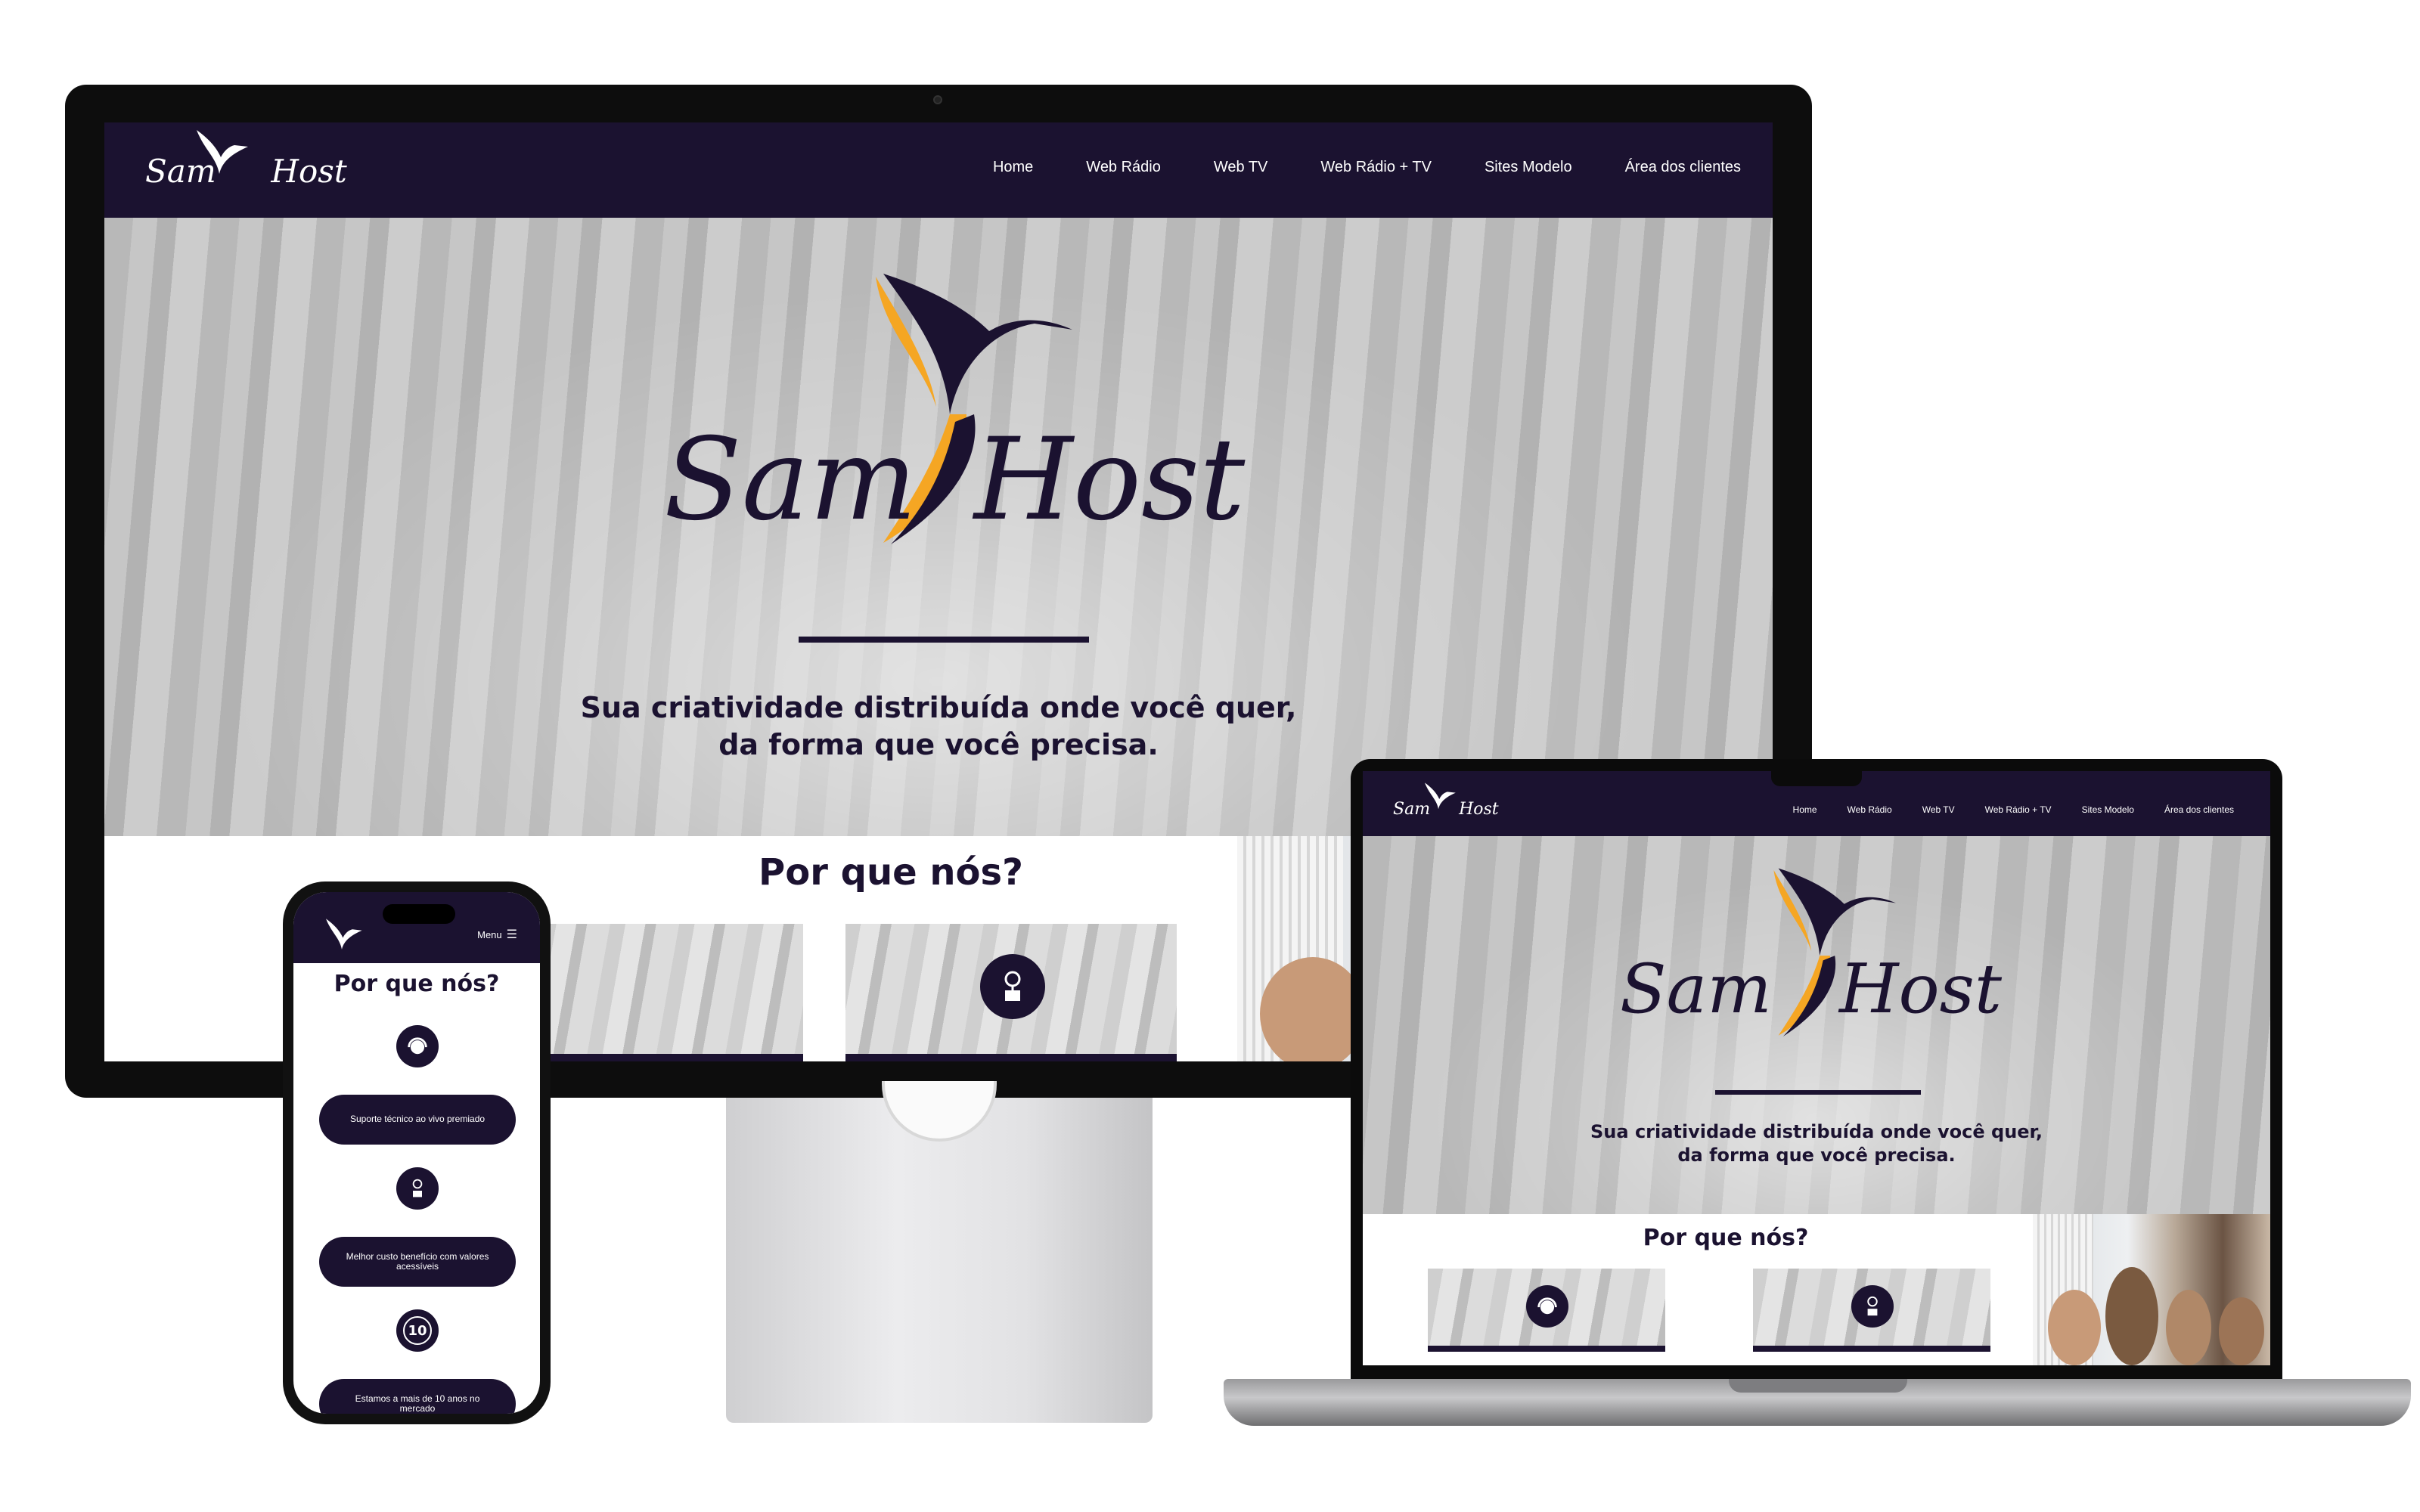 The height and width of the screenshot is (1512, 2420). Describe the element at coordinates (1805, 809) in the screenshot. I see `laptop-nav-home: Home` at that location.